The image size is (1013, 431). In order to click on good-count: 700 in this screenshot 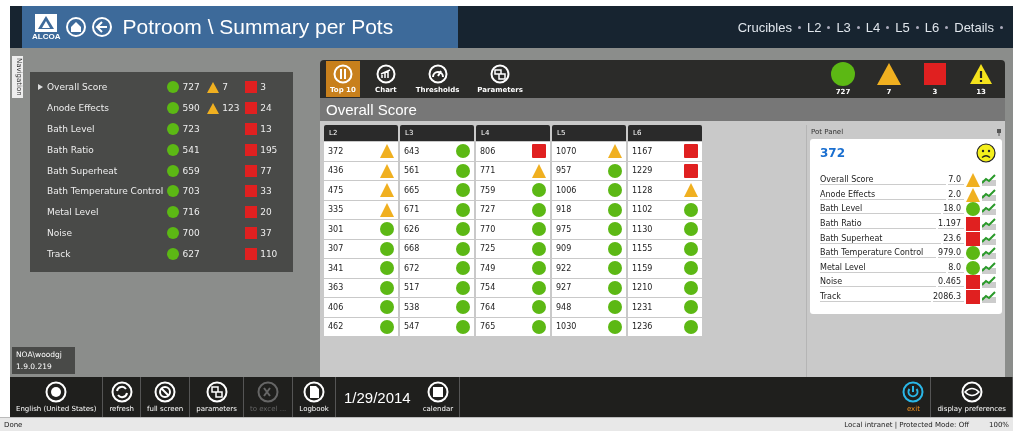, I will do `click(191, 232)`.